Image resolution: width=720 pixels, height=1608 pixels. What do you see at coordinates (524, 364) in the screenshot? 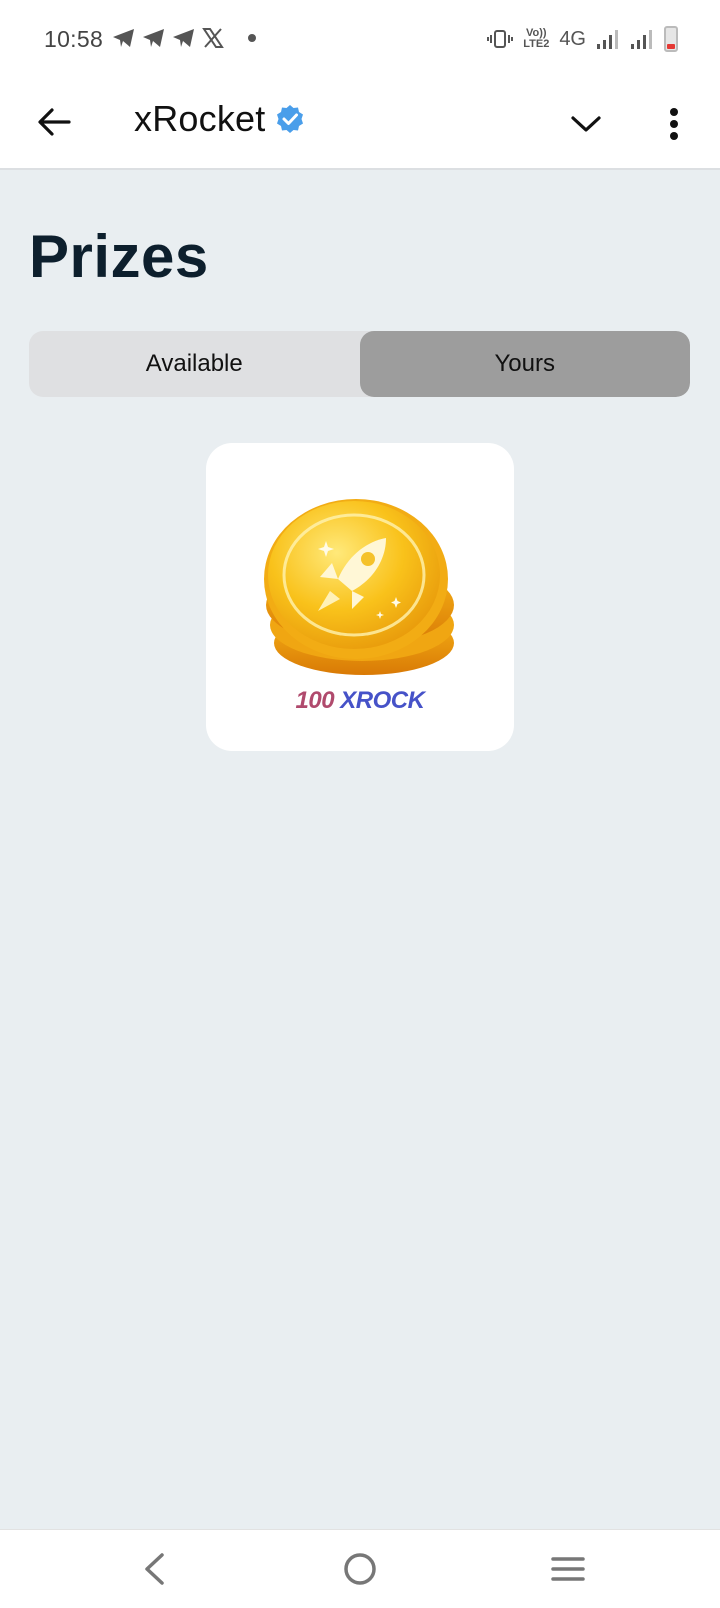
I see `tab-yours: Yours` at bounding box center [524, 364].